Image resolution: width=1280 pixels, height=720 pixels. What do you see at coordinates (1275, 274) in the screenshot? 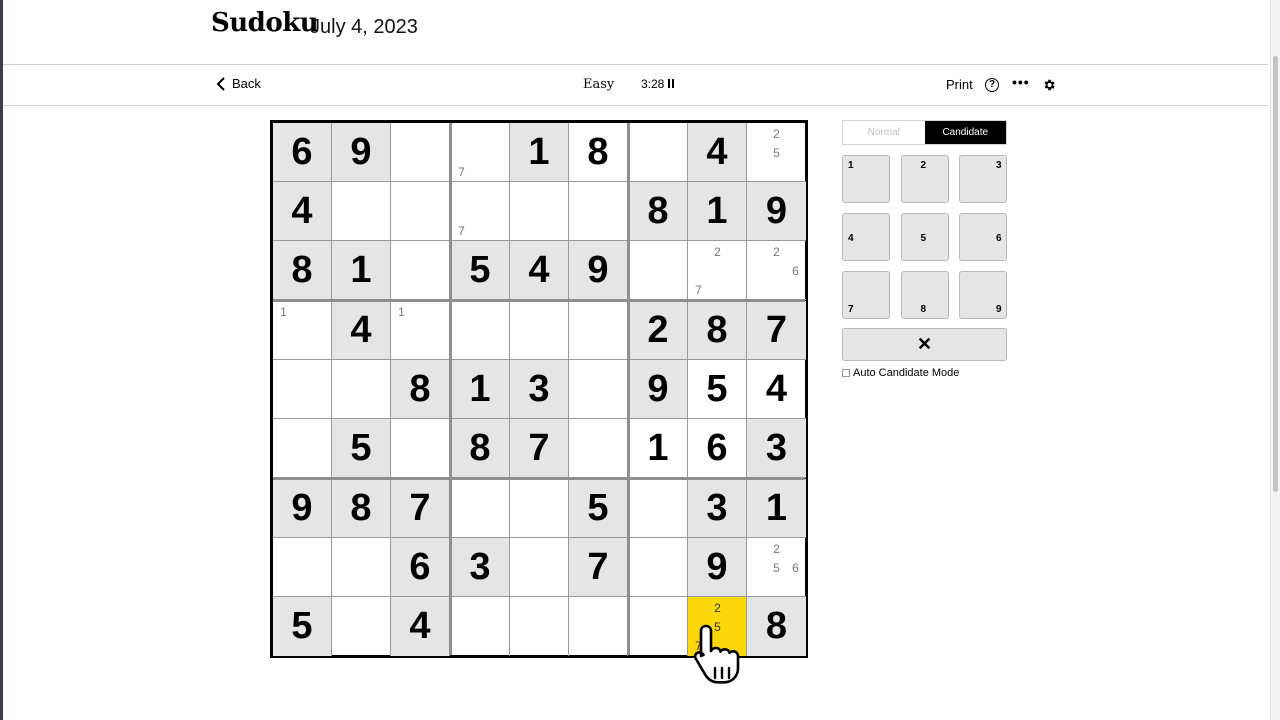
I see `scroll-thumb` at bounding box center [1275, 274].